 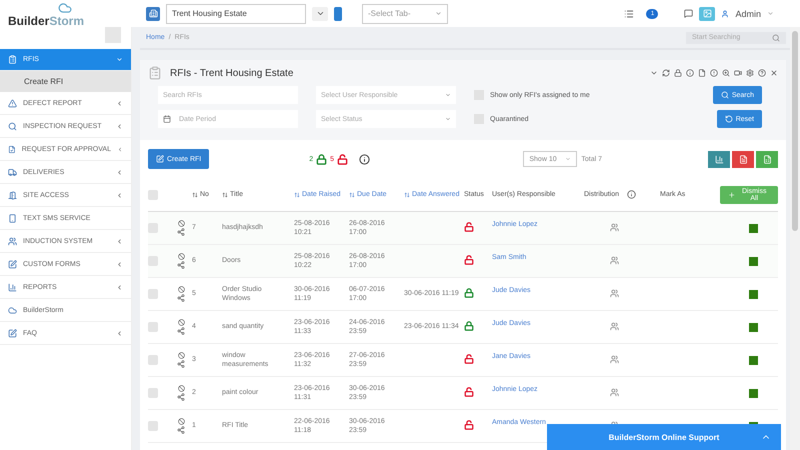 I want to click on excel-button, so click(x=767, y=159).